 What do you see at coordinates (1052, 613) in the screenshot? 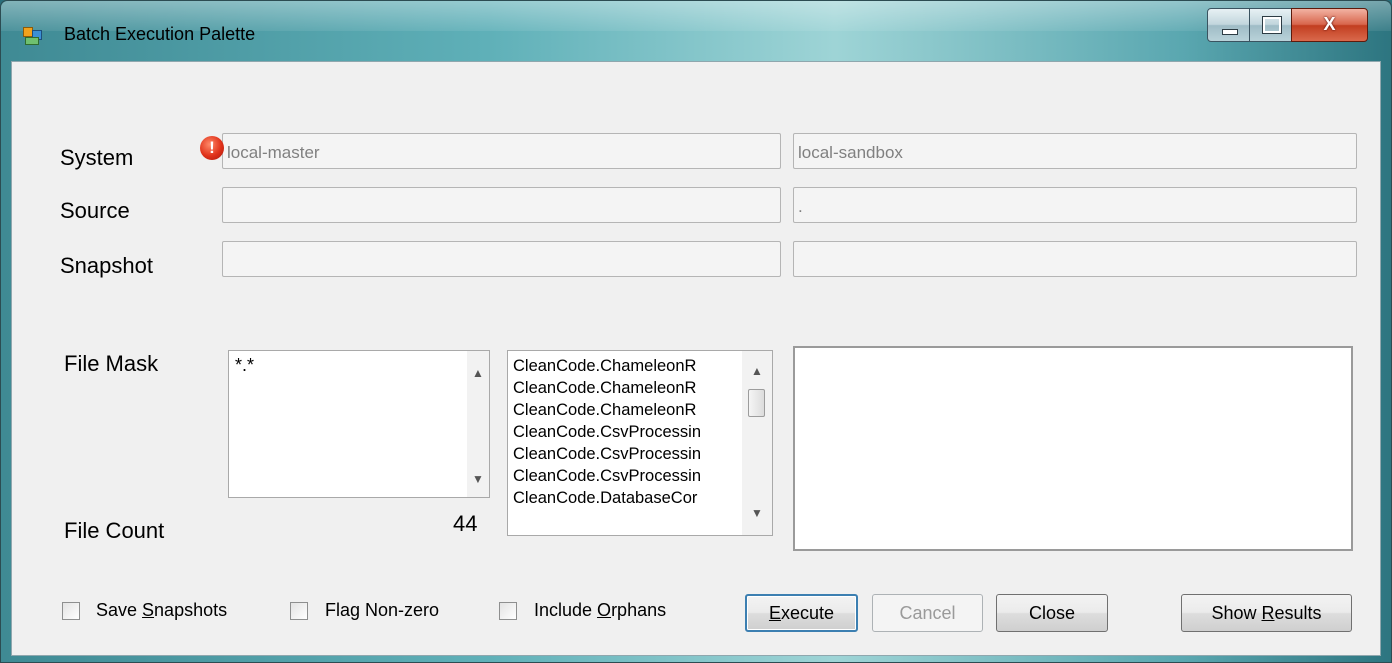
I see `close-button: Close` at bounding box center [1052, 613].